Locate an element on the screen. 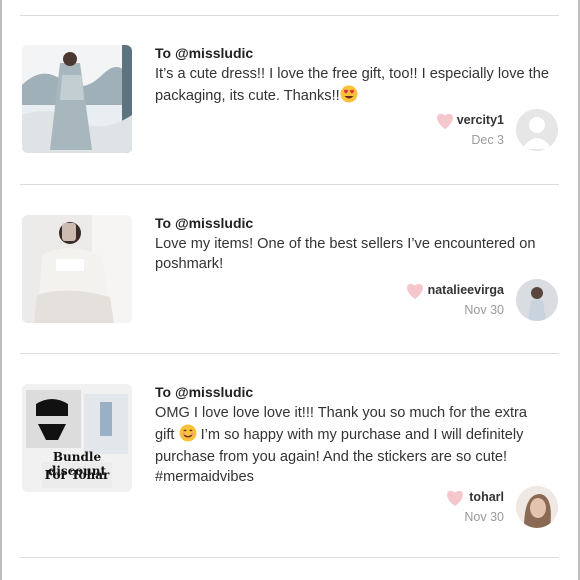 This screenshot has width=580, height=580. reviewer-username: natalieevirga is located at coordinates (457, 290).